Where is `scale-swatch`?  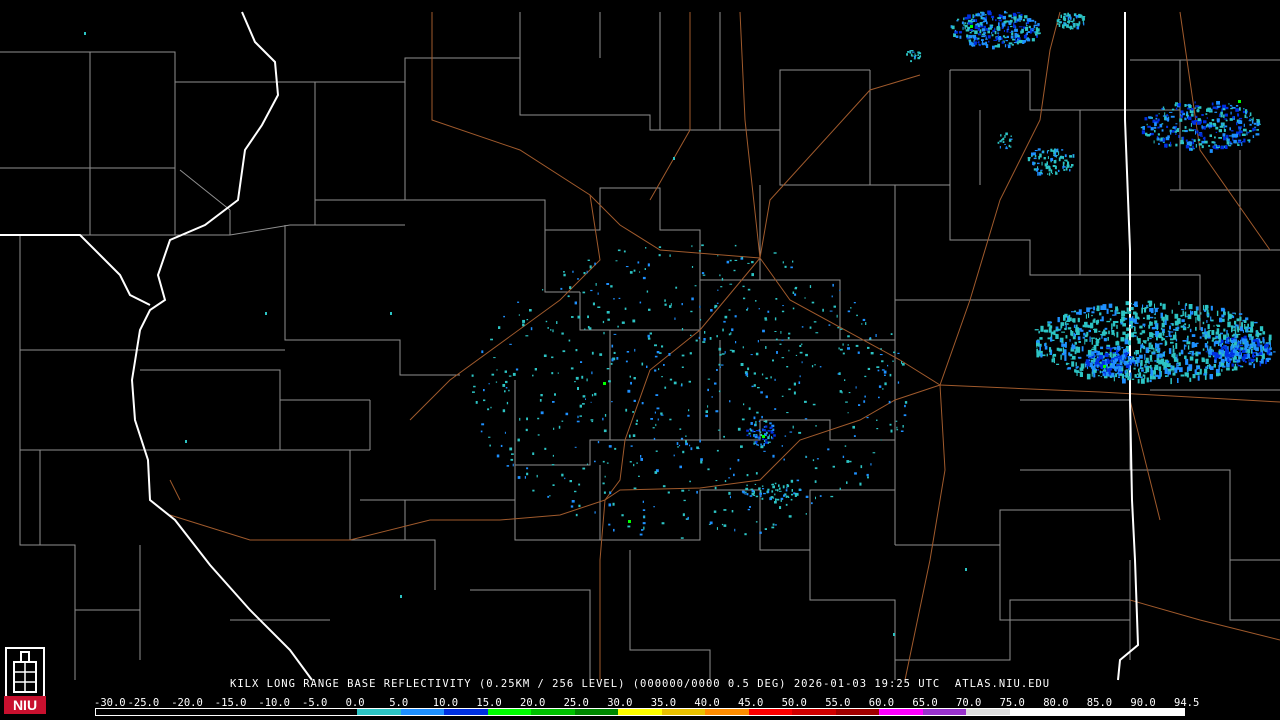
scale-swatch is located at coordinates (1162, 712).